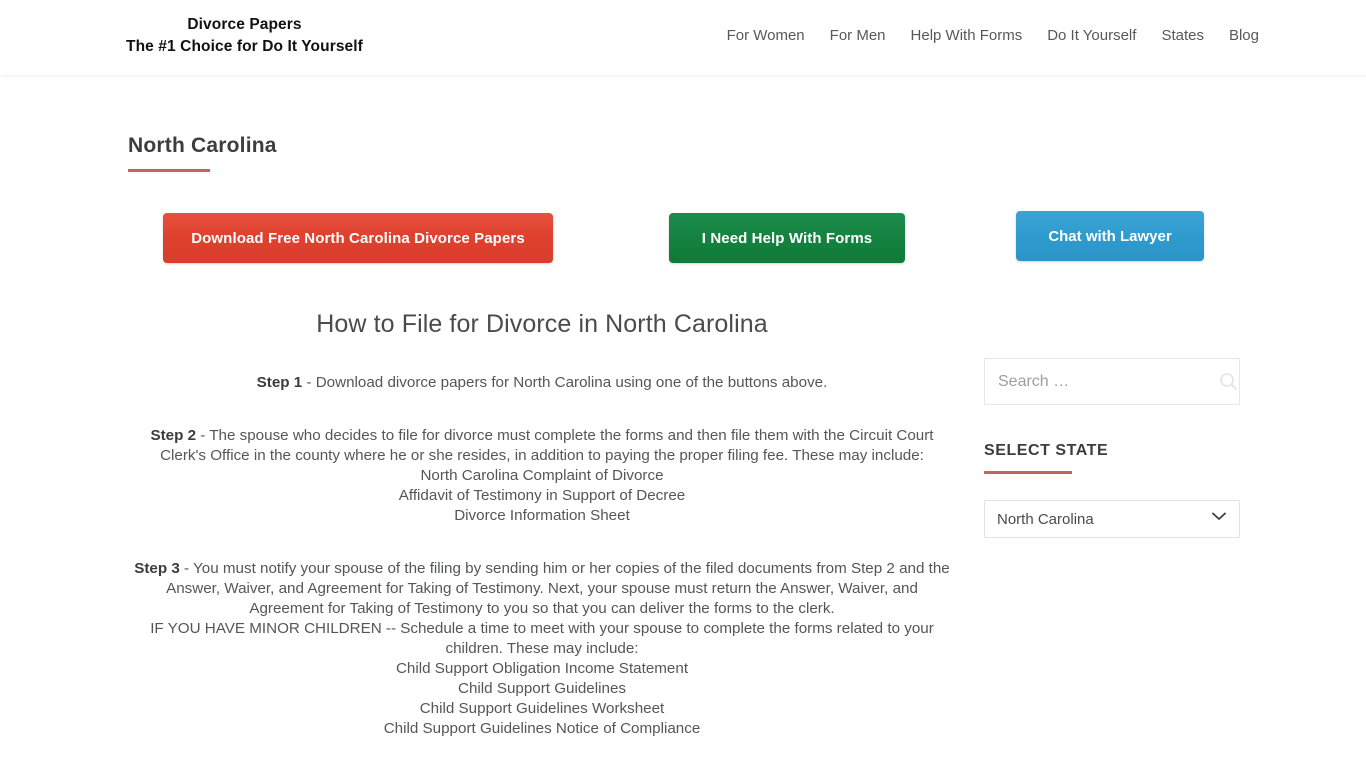 The height and width of the screenshot is (768, 1366). What do you see at coordinates (157, 569) in the screenshot?
I see `step-3-label: Step 3` at bounding box center [157, 569].